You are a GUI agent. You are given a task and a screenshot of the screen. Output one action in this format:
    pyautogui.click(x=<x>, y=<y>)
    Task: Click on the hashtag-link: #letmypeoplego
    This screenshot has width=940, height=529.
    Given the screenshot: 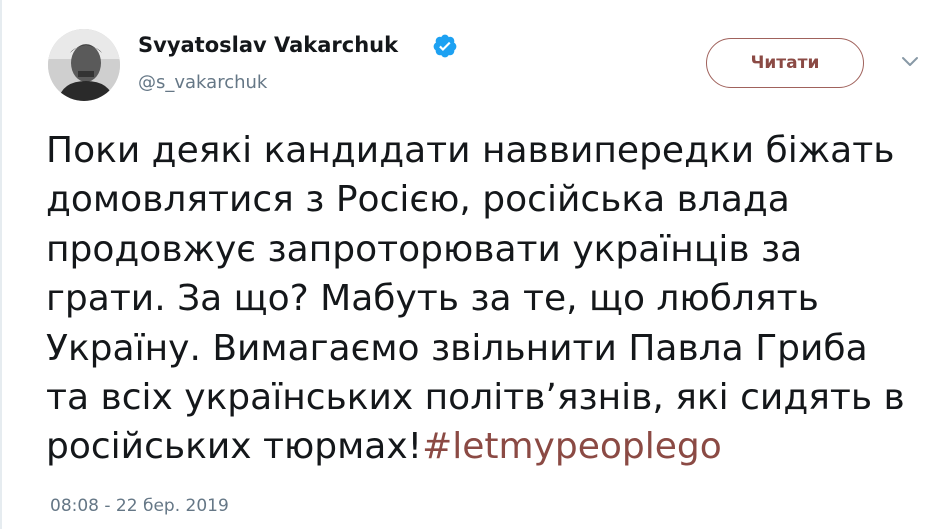 What is the action you would take?
    pyautogui.click(x=572, y=446)
    